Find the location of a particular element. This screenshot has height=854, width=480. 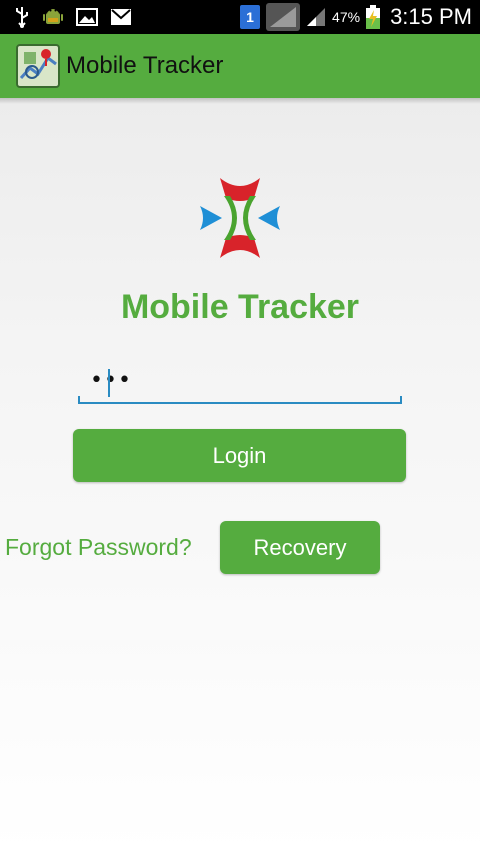

recovery-button-label: Recovery is located at coordinates (300, 547).